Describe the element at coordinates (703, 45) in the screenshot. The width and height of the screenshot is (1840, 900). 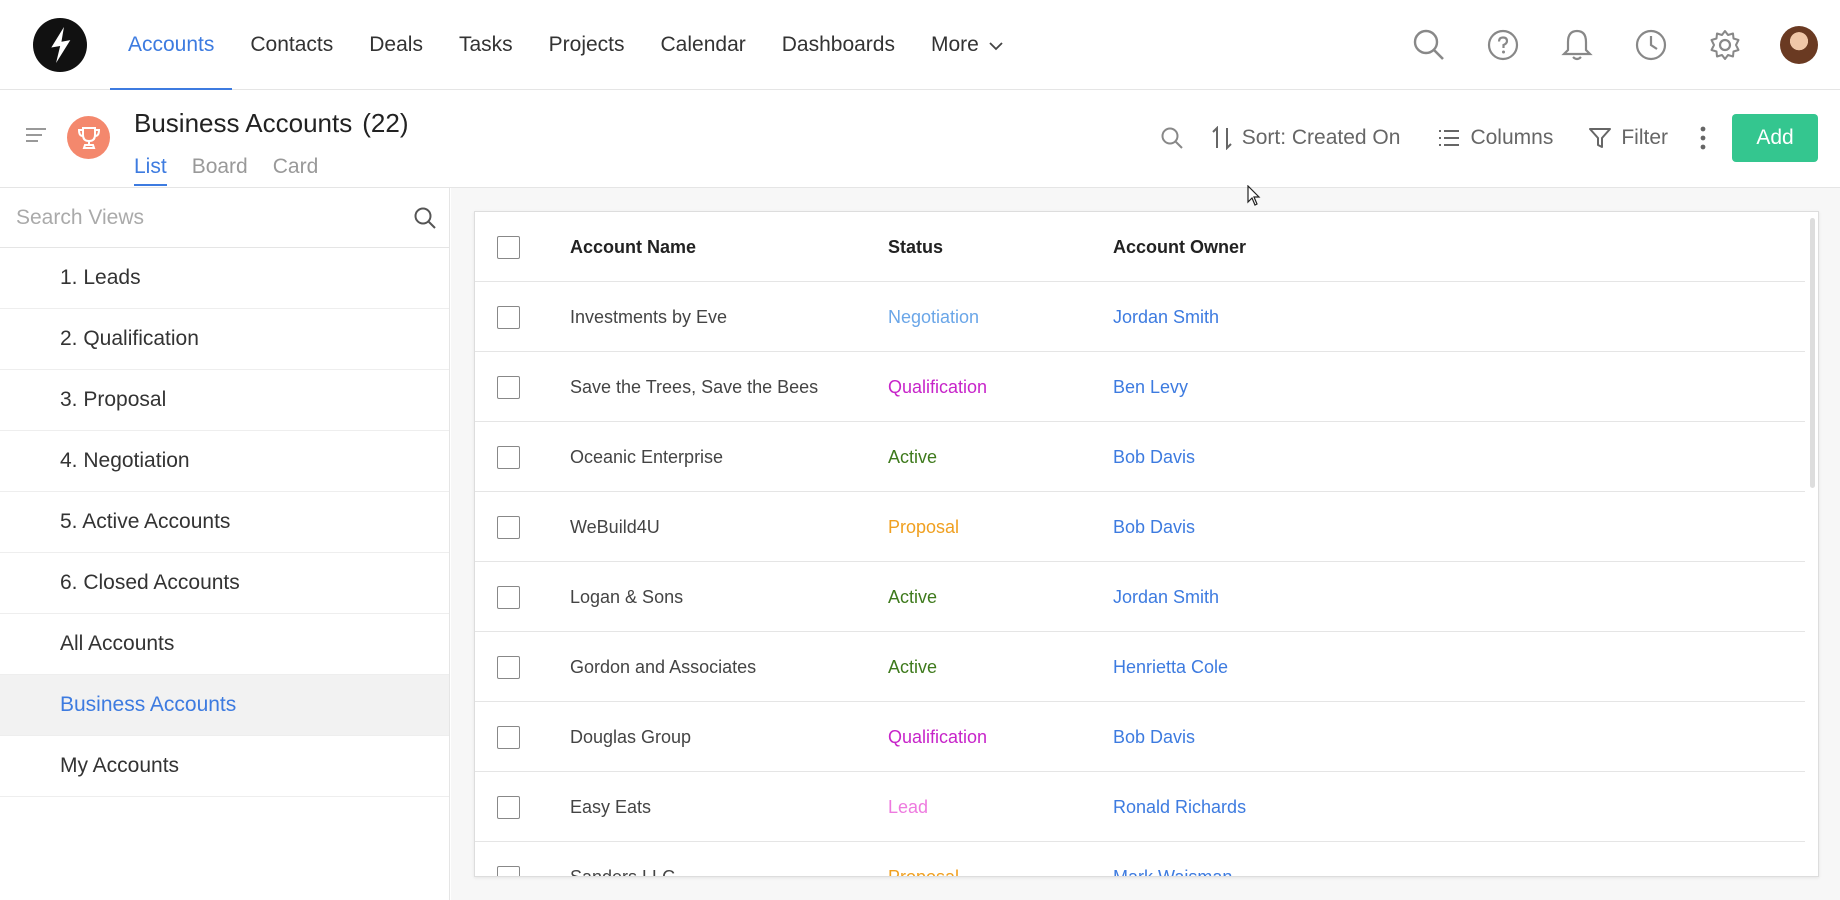
I see `nav-calendar: Calendar` at that location.